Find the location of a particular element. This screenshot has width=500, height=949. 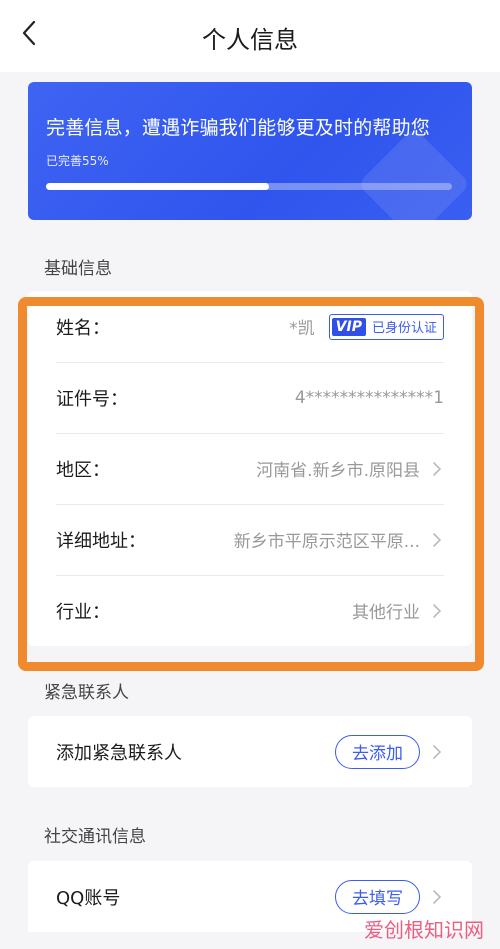

industry-value: 其他行业 is located at coordinates (386, 613).